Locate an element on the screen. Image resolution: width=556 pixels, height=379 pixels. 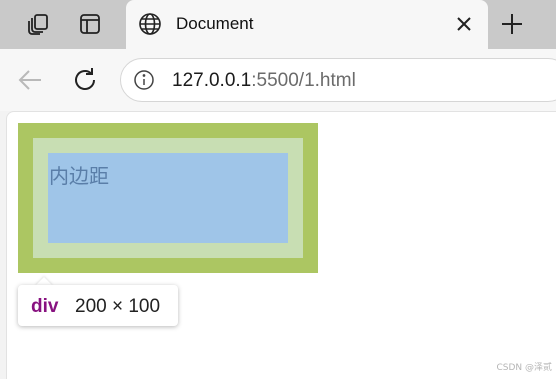
address-bar: 127.0.0.1:5500/1.html is located at coordinates (338, 80).